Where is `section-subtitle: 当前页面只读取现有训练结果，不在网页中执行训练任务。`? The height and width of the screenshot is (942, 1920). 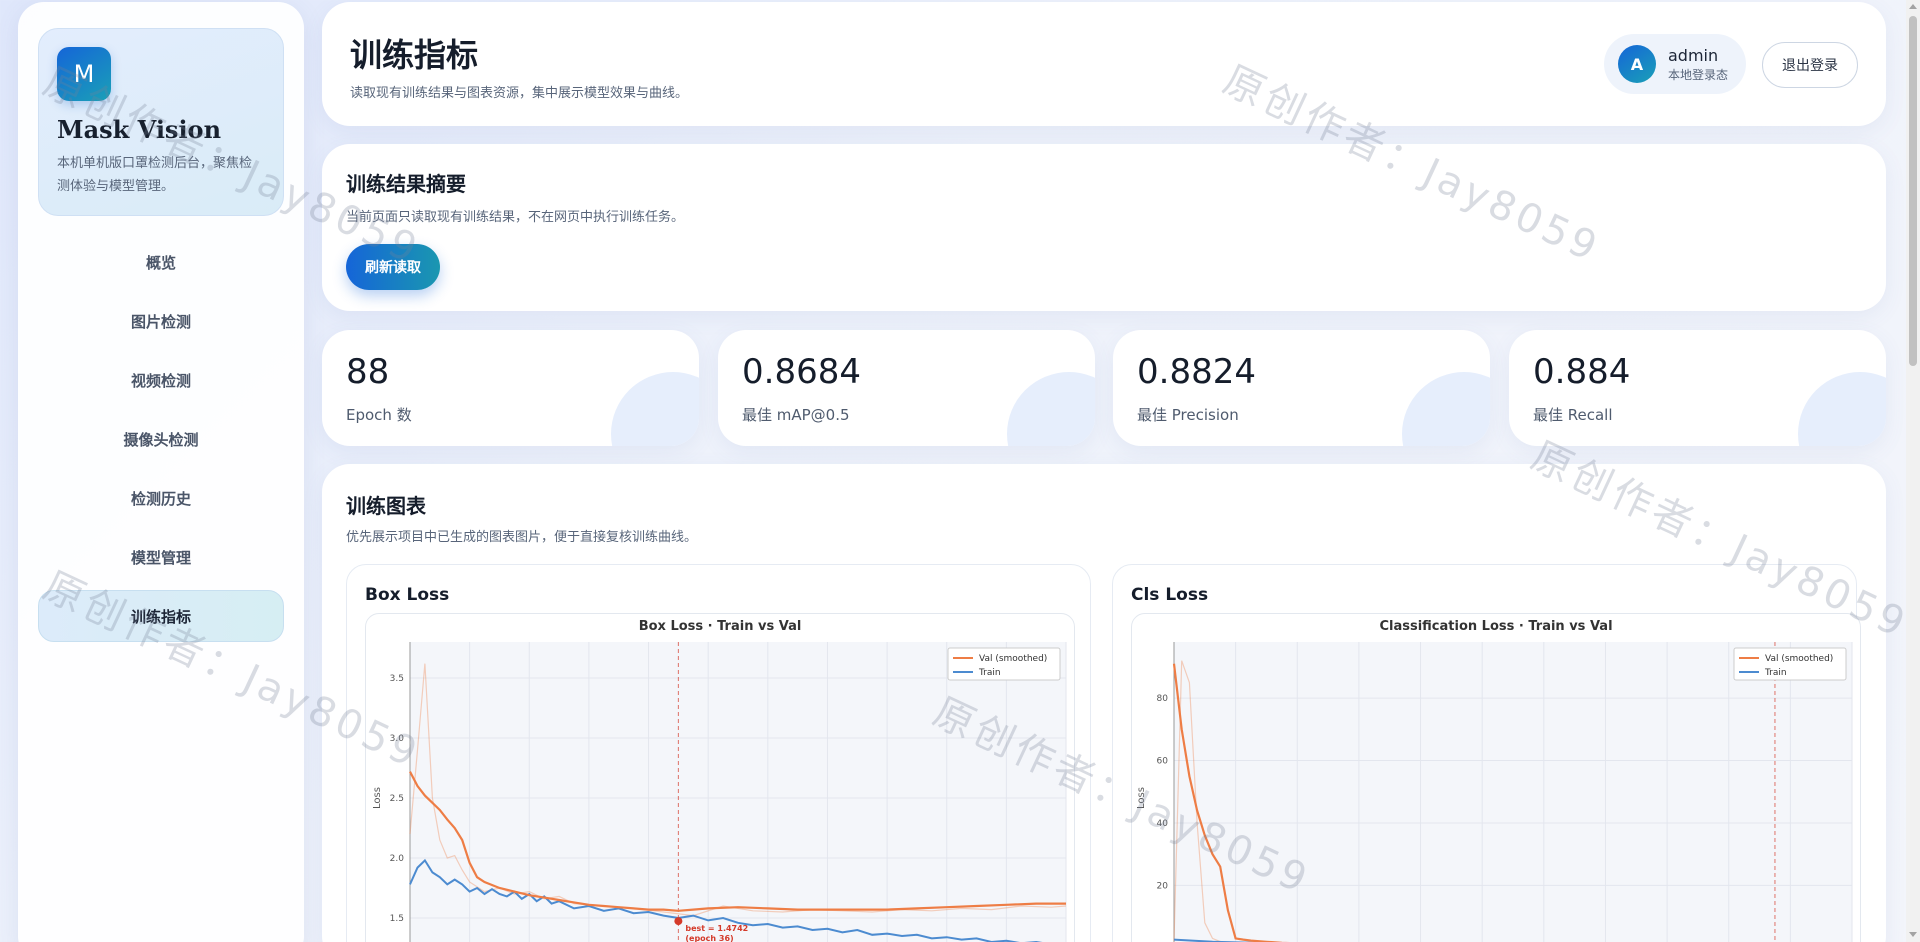 section-subtitle: 当前页面只读取现有训练结果，不在网页中执行训练任务。 is located at coordinates (515, 217).